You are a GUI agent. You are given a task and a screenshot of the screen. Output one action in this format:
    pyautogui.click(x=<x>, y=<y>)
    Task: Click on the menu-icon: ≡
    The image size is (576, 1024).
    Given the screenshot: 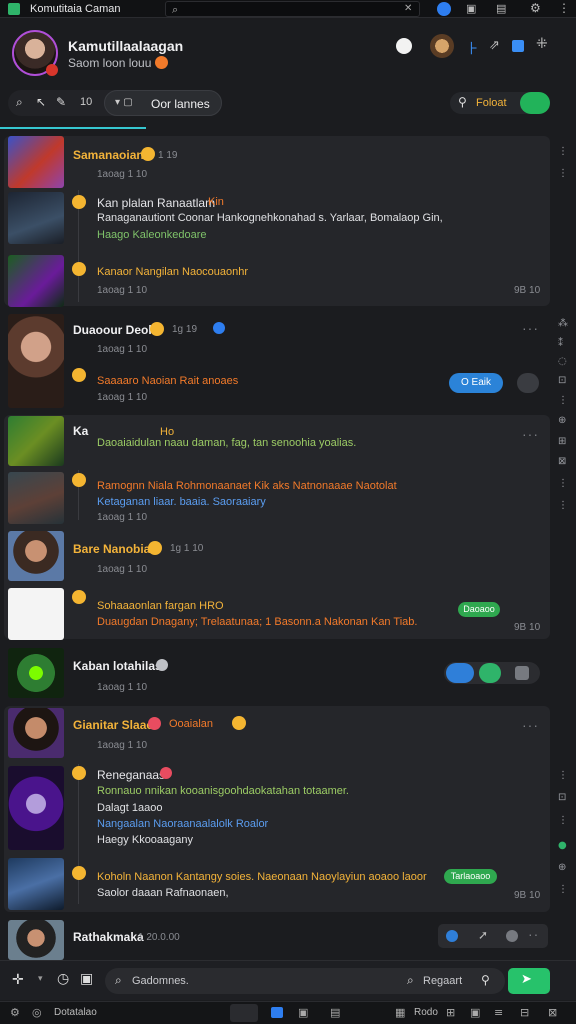 What is the action you would take?
    pyautogui.click(x=498, y=1012)
    